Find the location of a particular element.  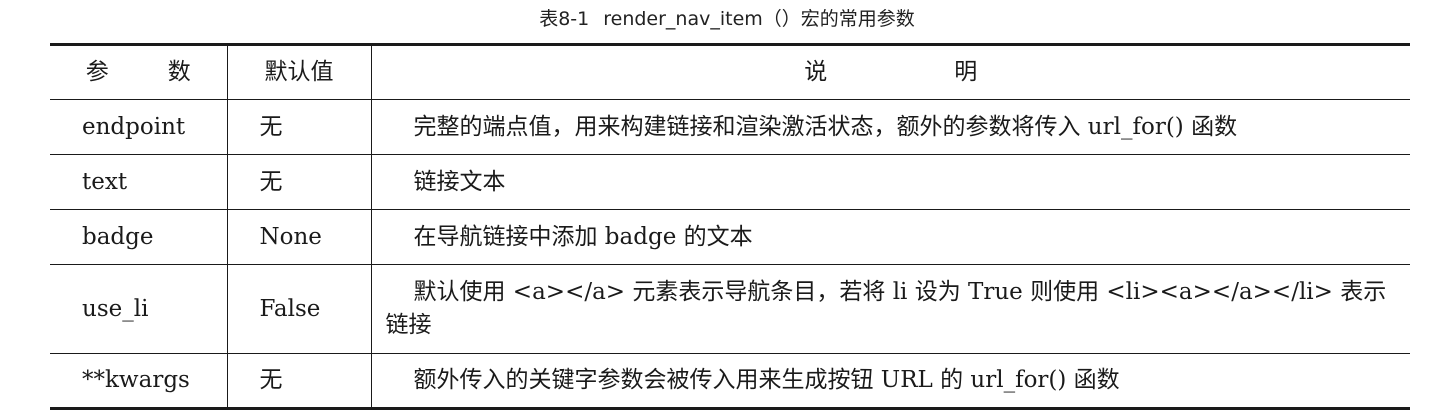

header-param: 参 数 is located at coordinates (139, 72).